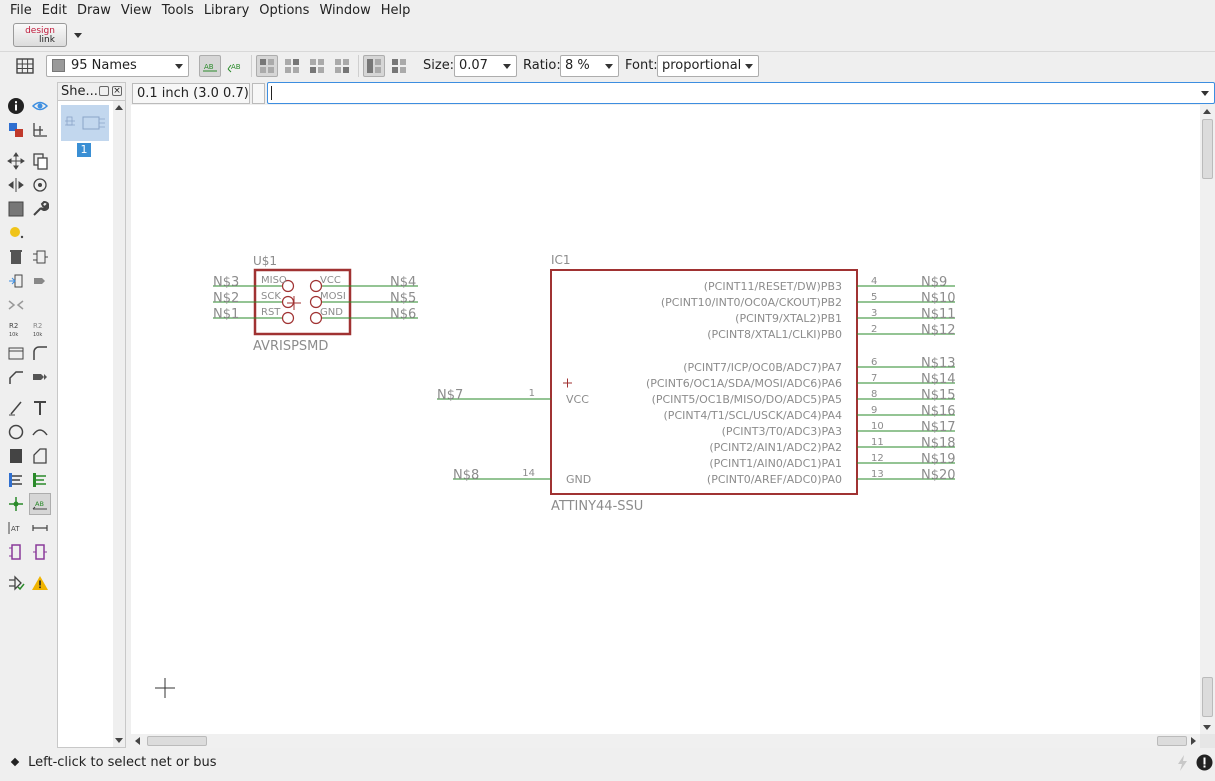  What do you see at coordinates (258, 93) in the screenshot?
I see `grid-toggle-button` at bounding box center [258, 93].